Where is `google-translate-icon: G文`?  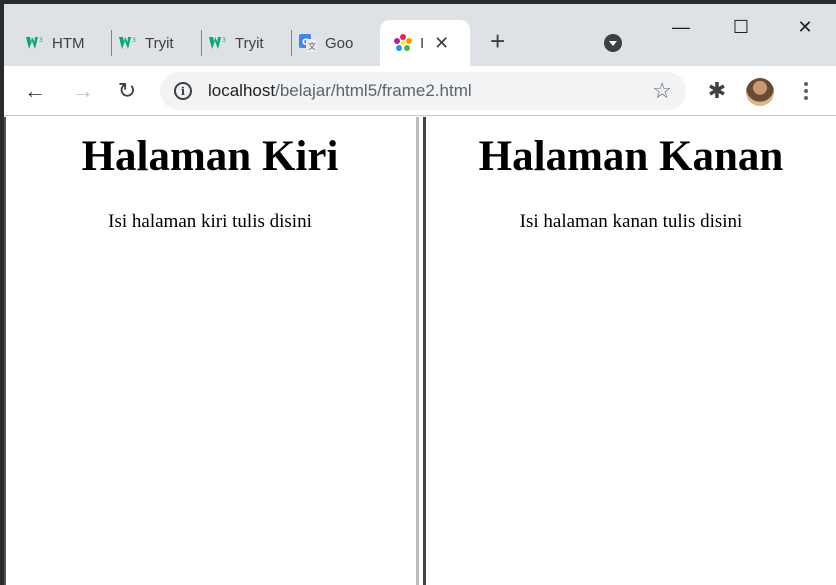 google-translate-icon: G文 is located at coordinates (308, 43).